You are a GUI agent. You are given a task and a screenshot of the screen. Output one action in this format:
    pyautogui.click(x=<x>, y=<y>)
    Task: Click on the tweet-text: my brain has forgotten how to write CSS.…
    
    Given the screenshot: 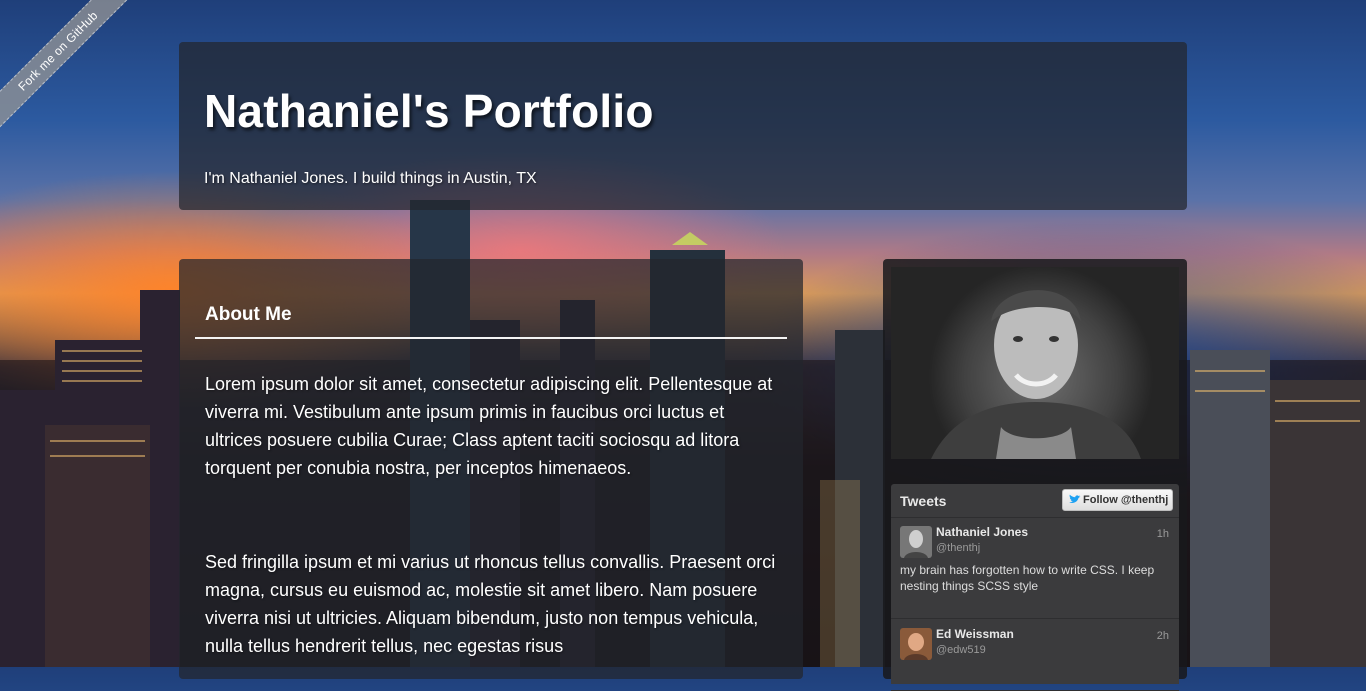 What is the action you would take?
    pyautogui.click(x=1027, y=578)
    